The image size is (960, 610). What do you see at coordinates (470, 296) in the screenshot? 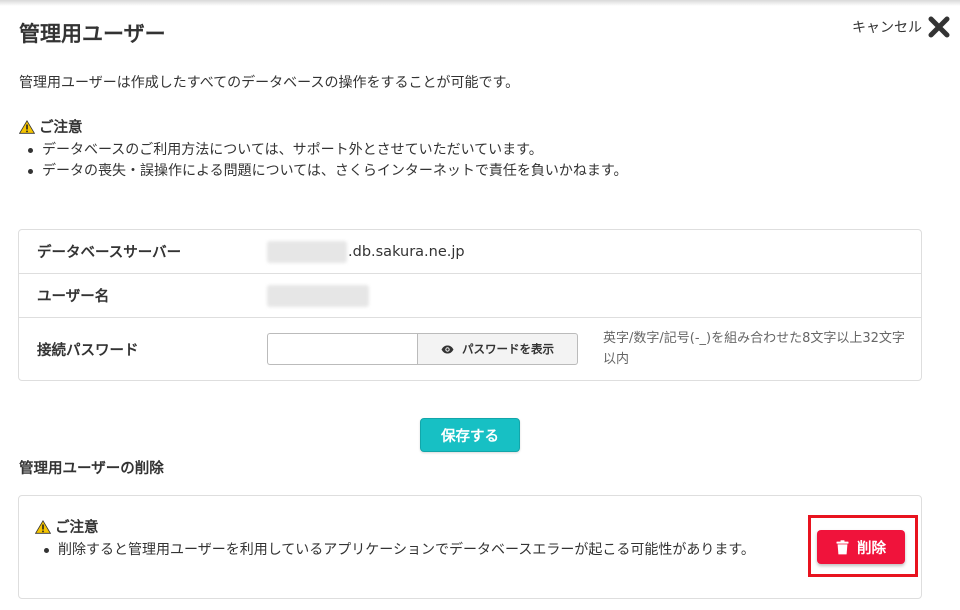
I see `table-row: ユーザー名` at bounding box center [470, 296].